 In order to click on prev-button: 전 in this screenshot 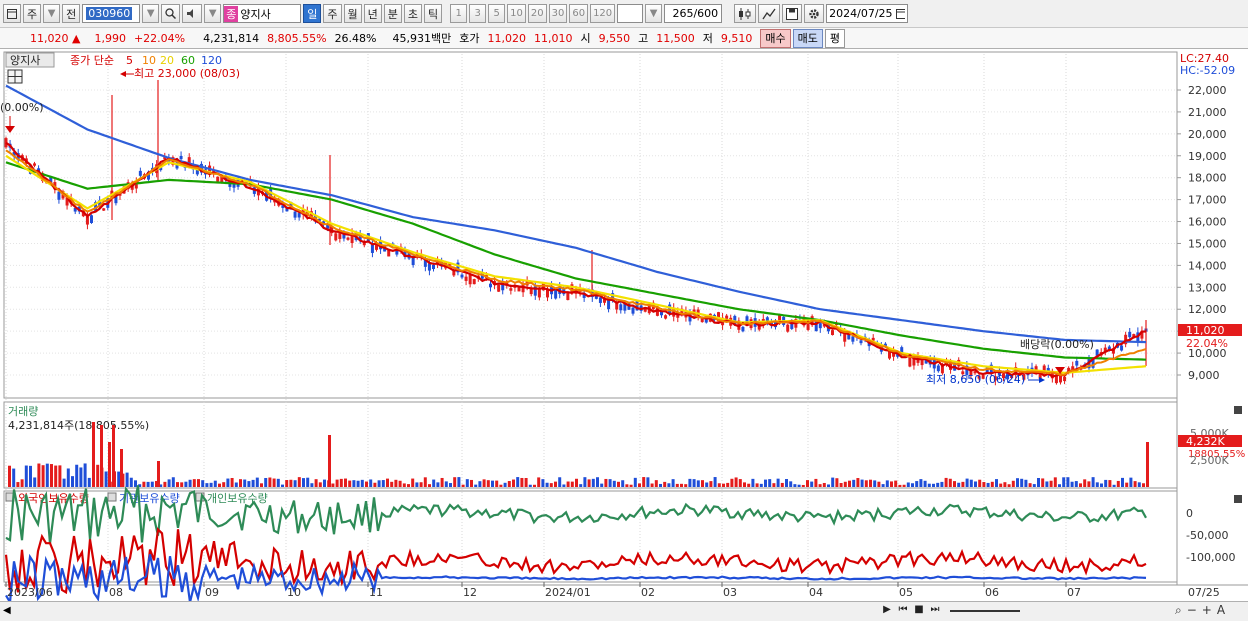, I will do `click(71, 13)`.